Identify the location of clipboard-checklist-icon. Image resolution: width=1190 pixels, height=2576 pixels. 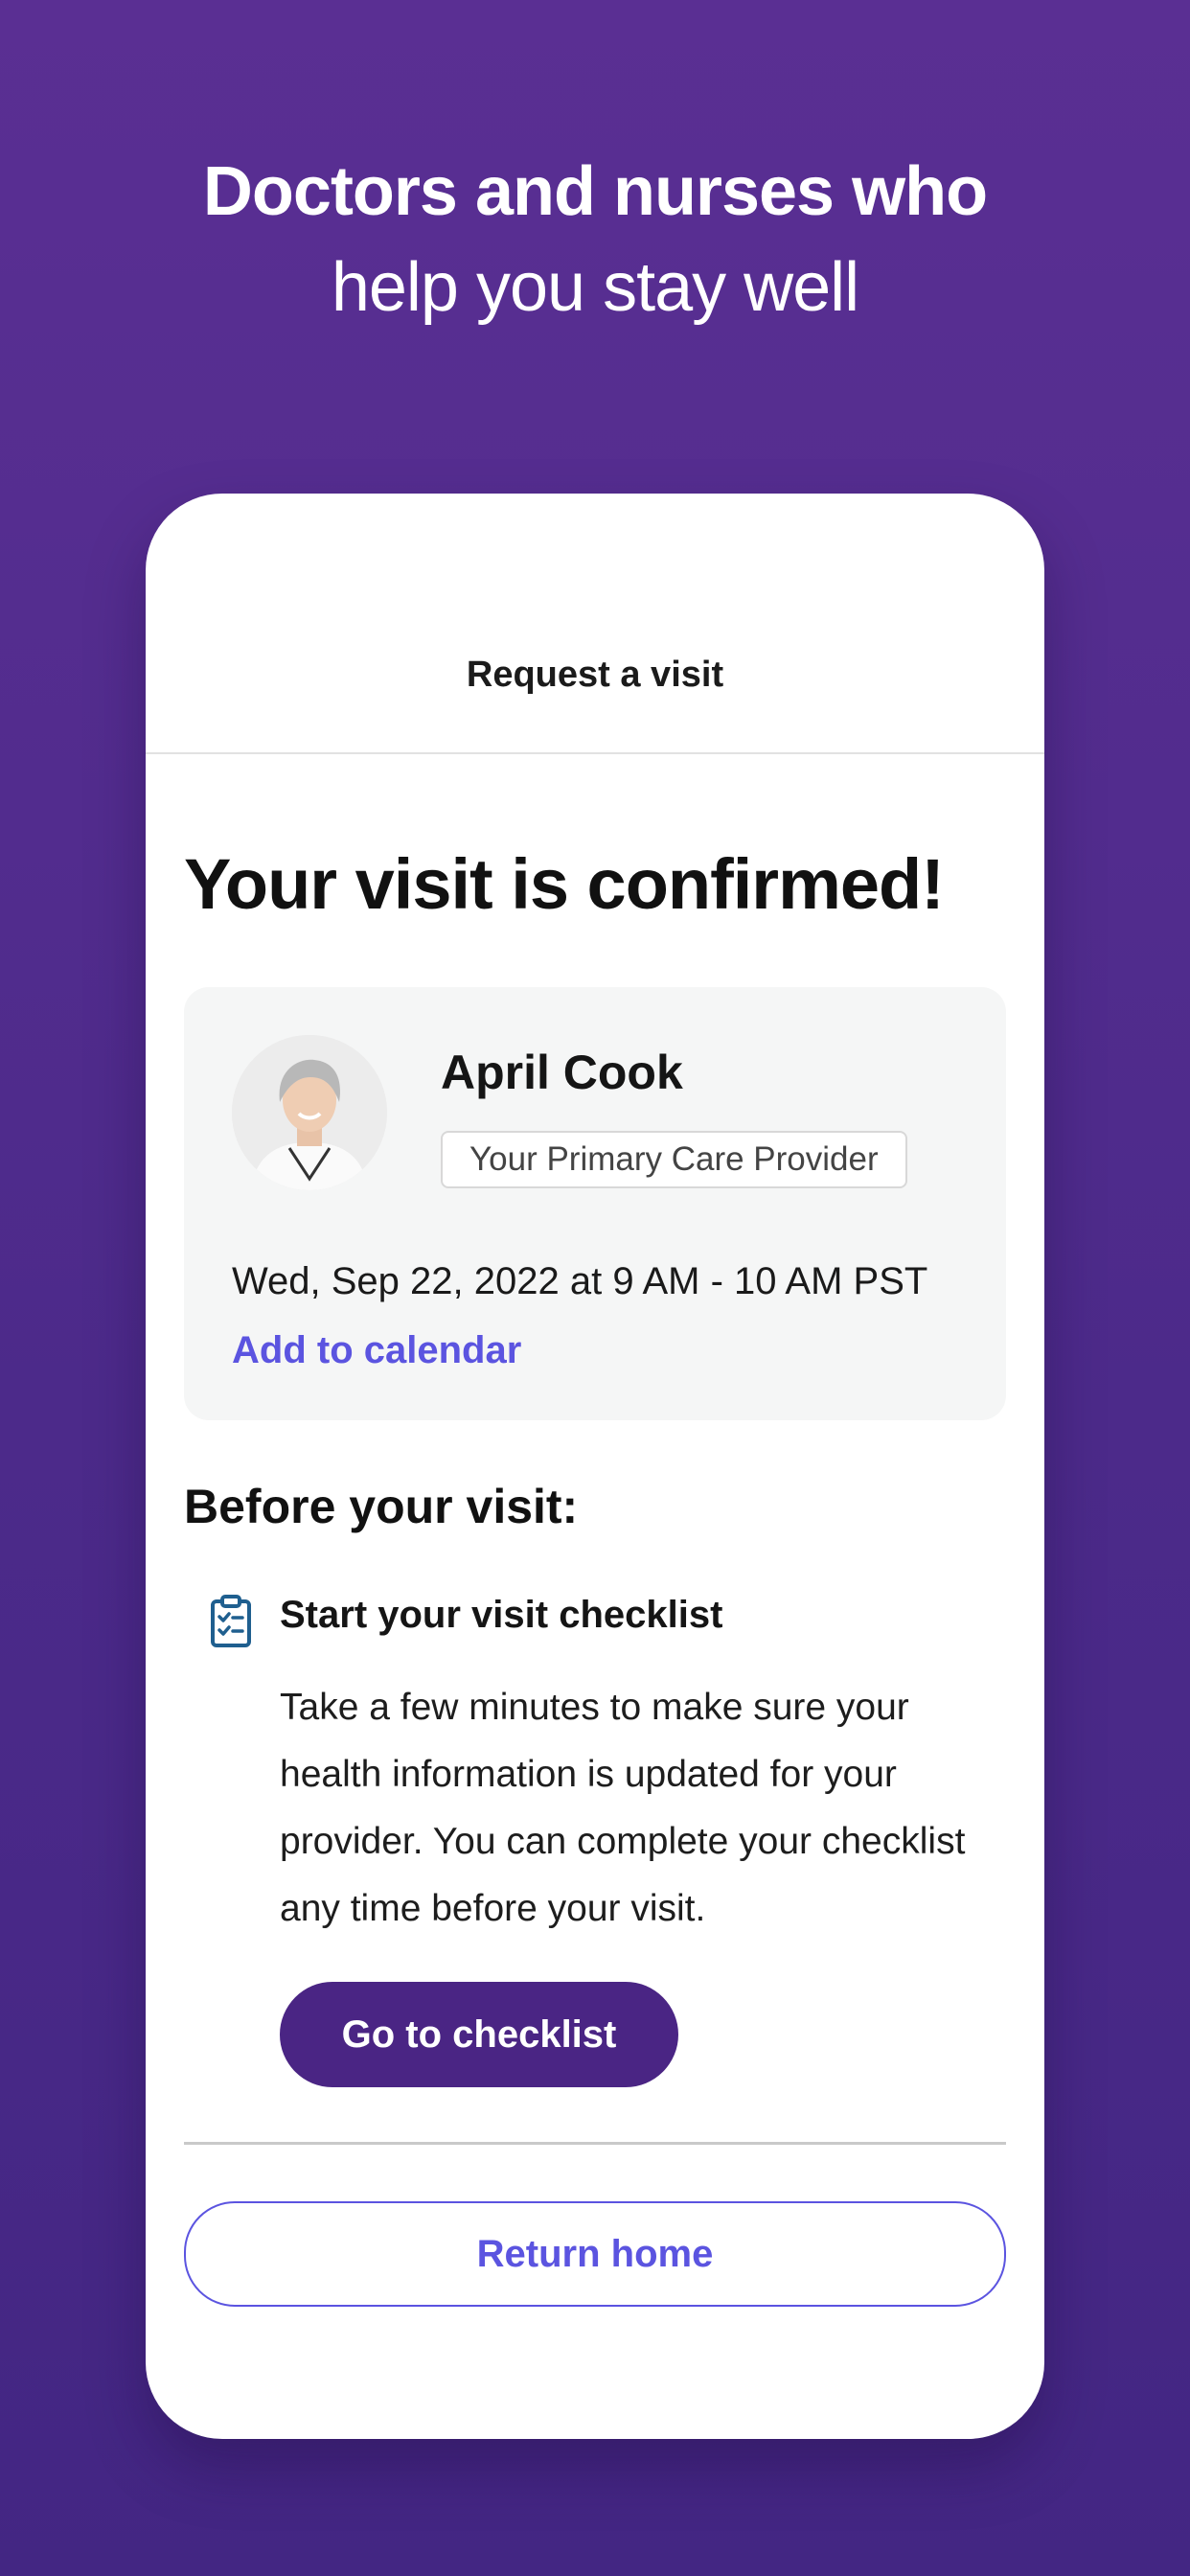
(231, 1621).